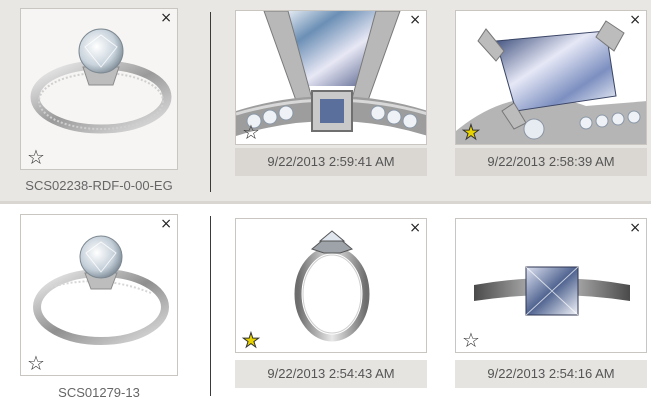 The height and width of the screenshot is (402, 651). What do you see at coordinates (331, 73) in the screenshot?
I see `ring-prong-closeup-icon` at bounding box center [331, 73].